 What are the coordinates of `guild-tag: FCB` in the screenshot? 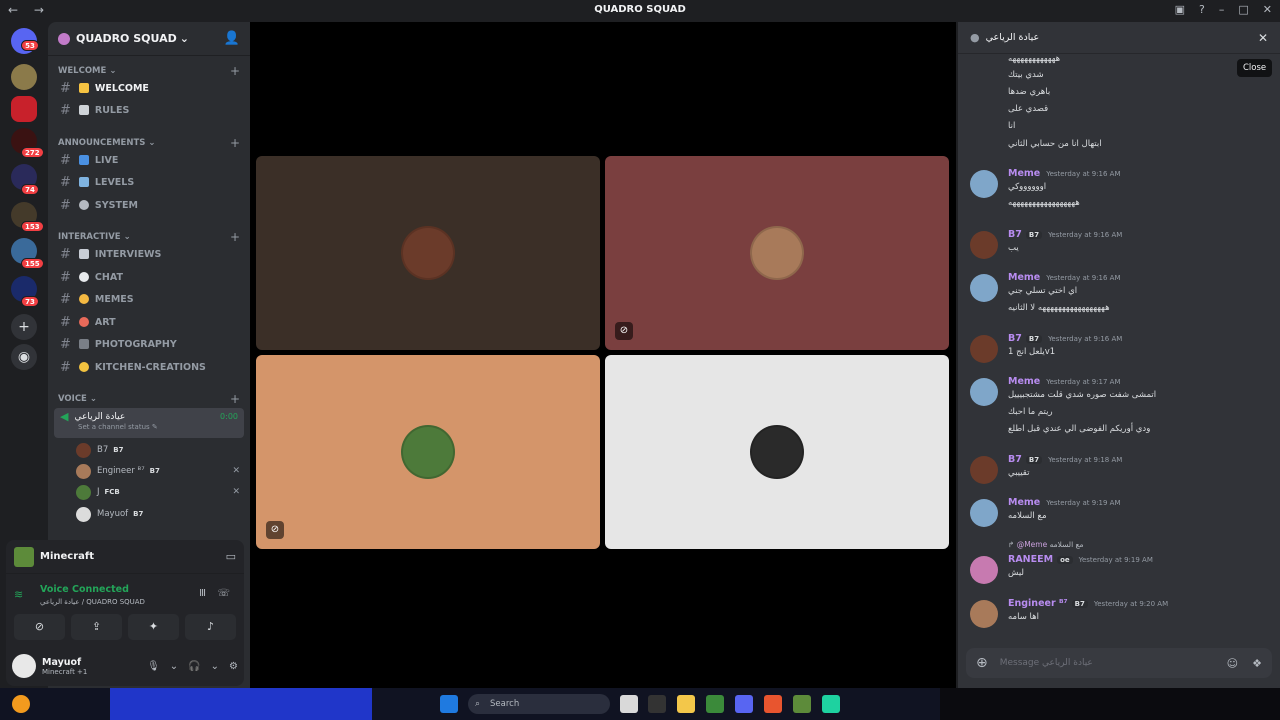 It's located at (112, 492).